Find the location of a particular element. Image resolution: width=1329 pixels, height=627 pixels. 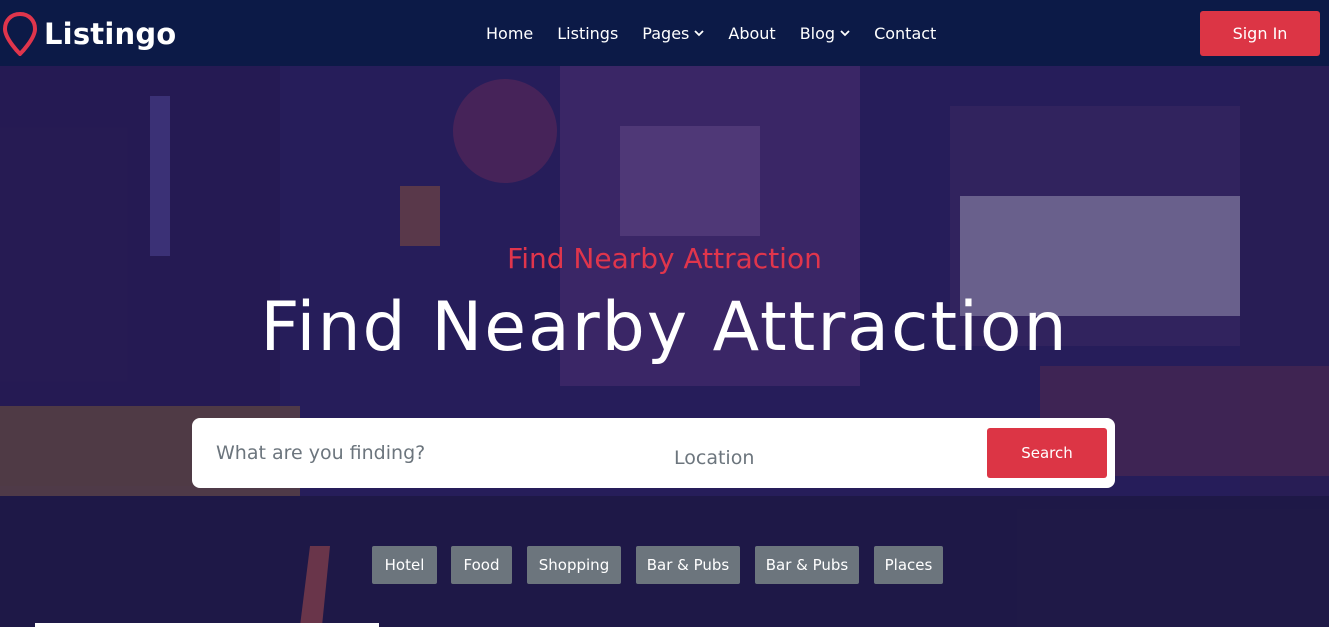

nav-home: Home is located at coordinates (509, 33).